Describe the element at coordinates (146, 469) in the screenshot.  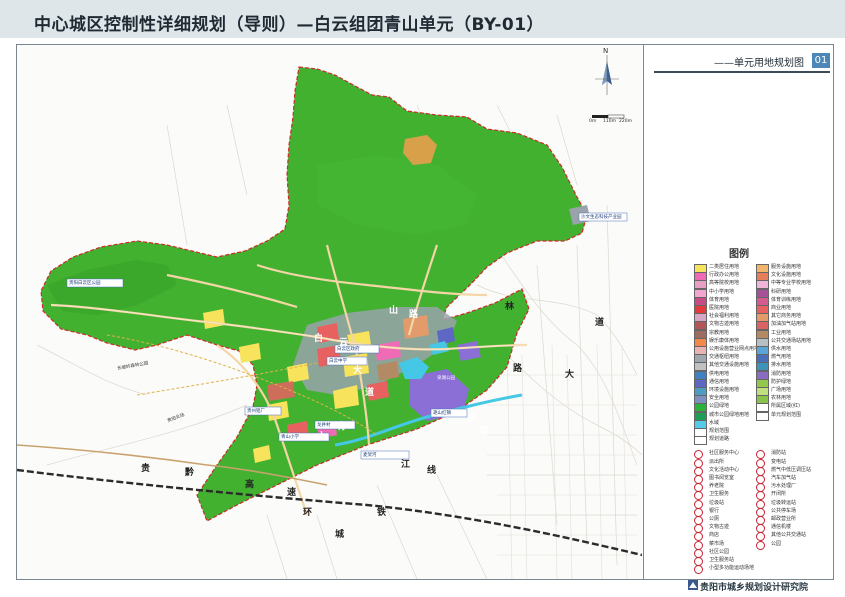
I see `district-label: 贵` at that location.